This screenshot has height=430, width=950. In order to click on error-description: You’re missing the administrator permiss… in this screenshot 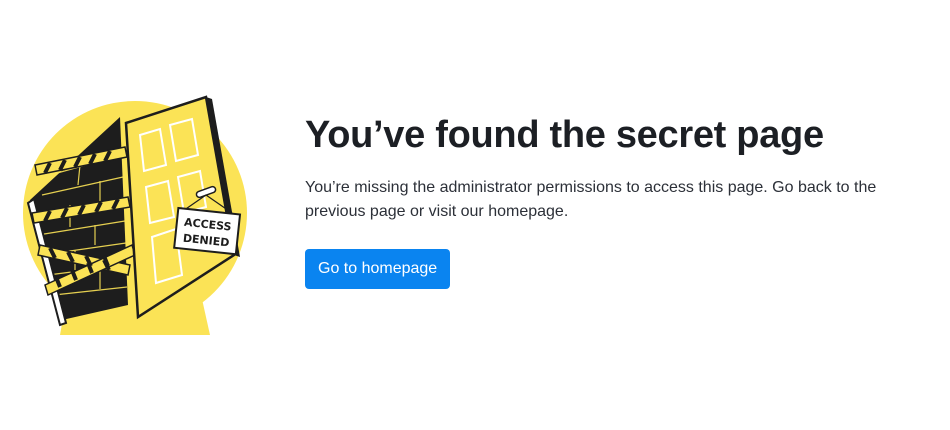, I will do `click(591, 199)`.